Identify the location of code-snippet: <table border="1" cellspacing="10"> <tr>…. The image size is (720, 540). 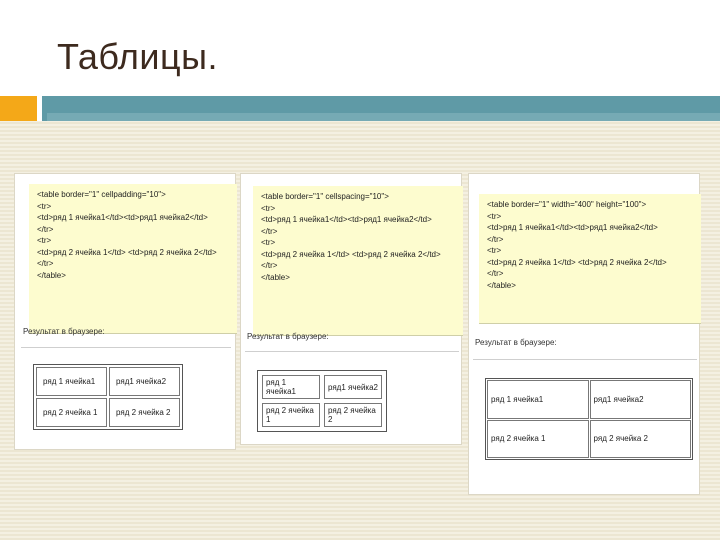
(358, 261).